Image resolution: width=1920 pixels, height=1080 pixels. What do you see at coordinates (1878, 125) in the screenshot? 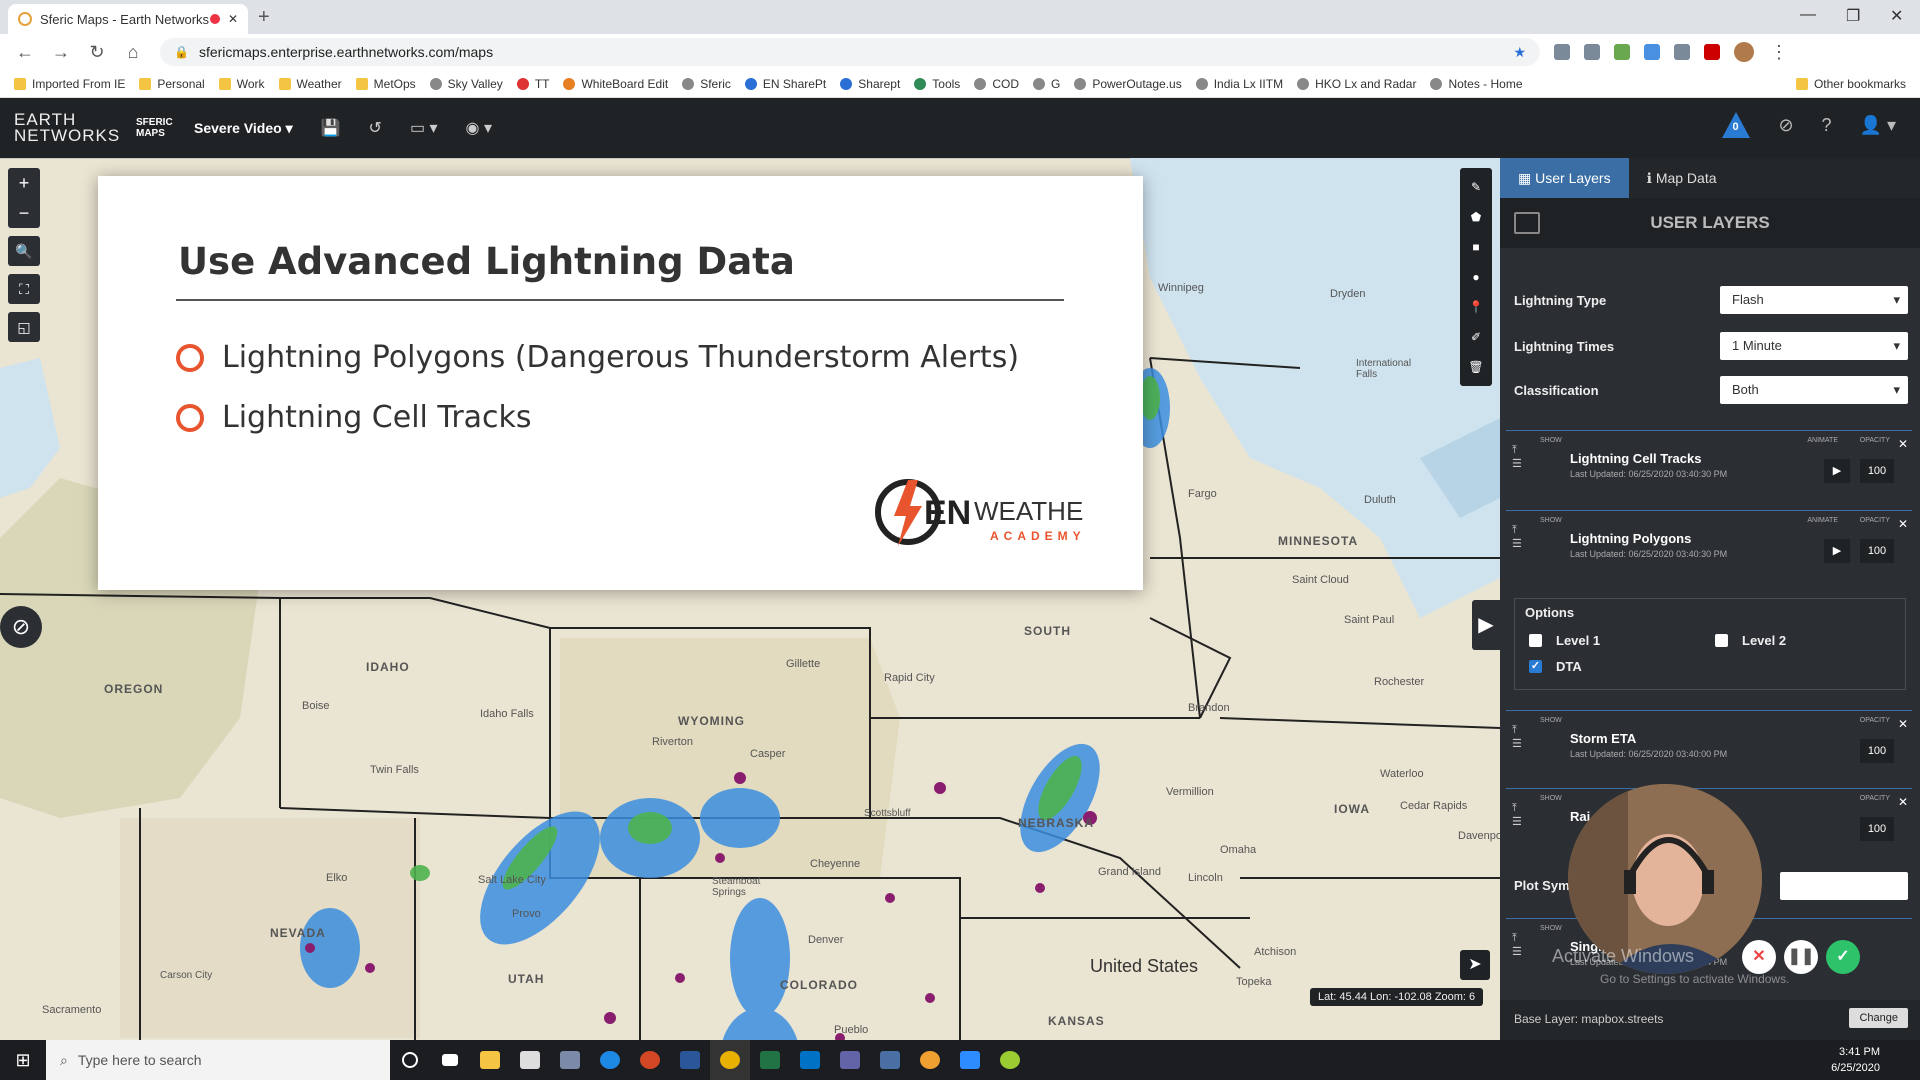
I see `user-icon: 👤 ▾` at bounding box center [1878, 125].